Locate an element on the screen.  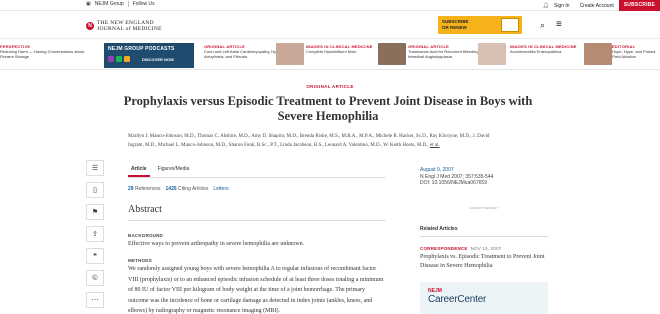
article-toolbar: ☰ ▯ ⚑ ⇪ ❝ © ⋯ is located at coordinates (95, 237).